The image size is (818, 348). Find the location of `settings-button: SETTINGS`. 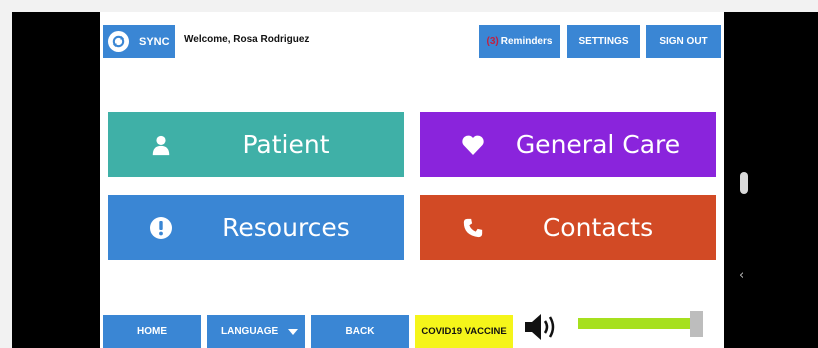

settings-button: SETTINGS is located at coordinates (603, 41).